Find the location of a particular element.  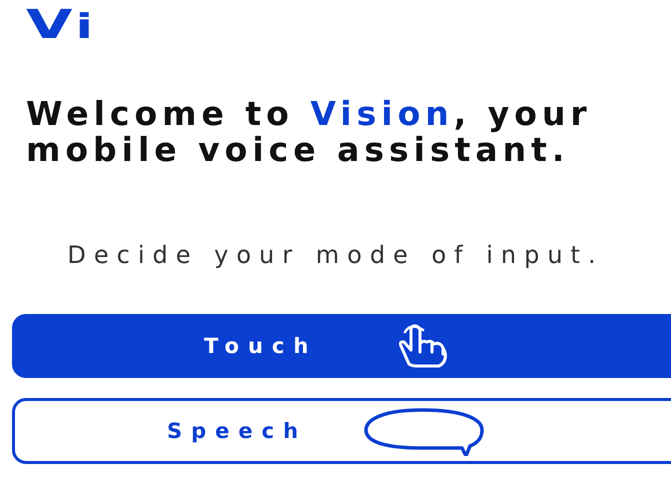

logo: Vi is located at coordinates (61, 25).